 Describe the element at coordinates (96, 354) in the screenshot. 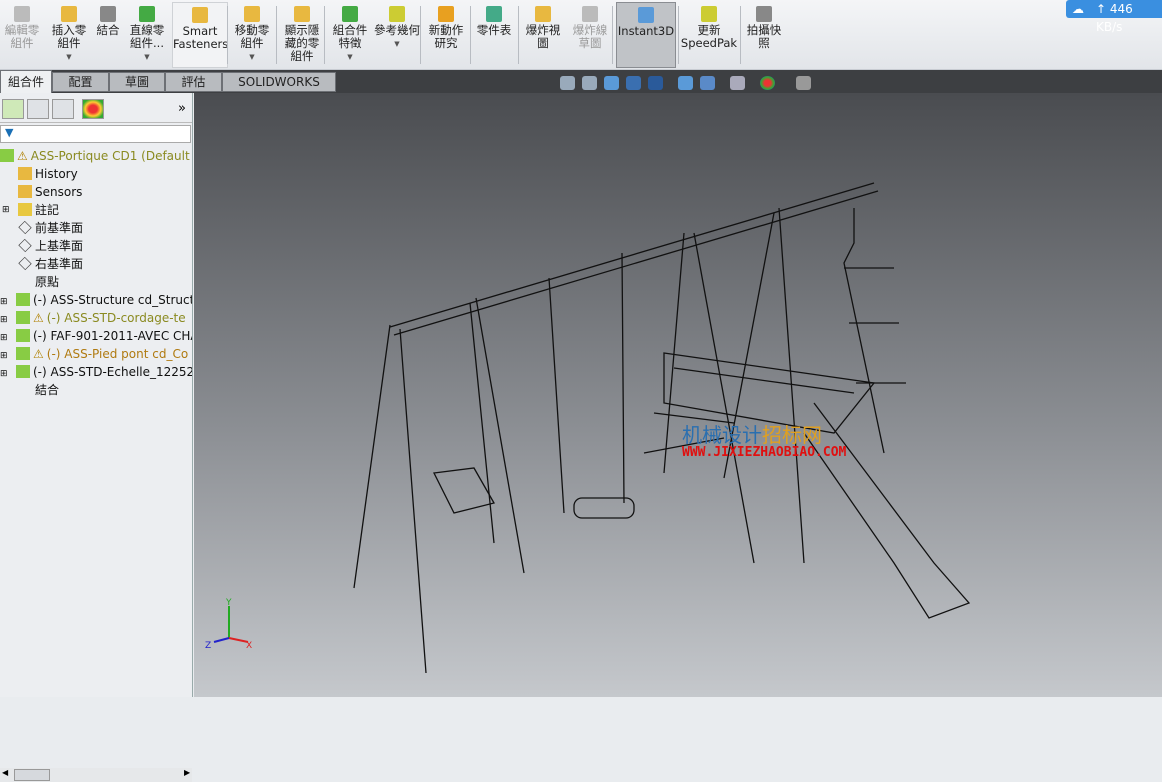

I see `tree-item: ⊞ ⚠ (-) ASS-Pied pont cd_Co` at that location.